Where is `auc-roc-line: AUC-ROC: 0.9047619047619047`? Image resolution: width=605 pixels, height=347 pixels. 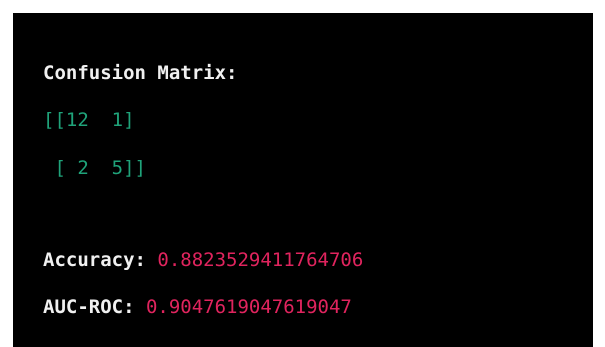
auc-roc-line: AUC-ROC: 0.9047619047619047 is located at coordinates (197, 307).